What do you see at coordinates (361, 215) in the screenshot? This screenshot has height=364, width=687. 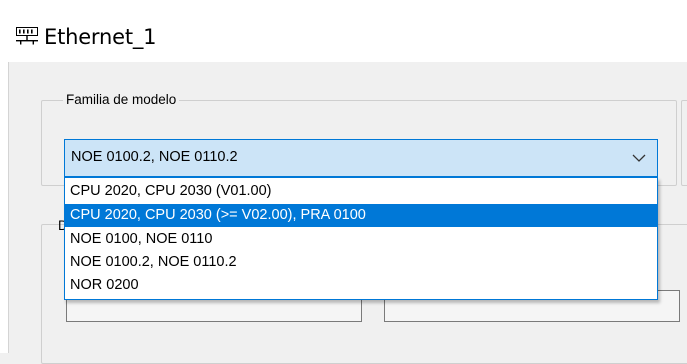 I see `dropdown-option-highlighted: CPU 2020, CPU 2030 (>= V02.00), PRA 0100` at bounding box center [361, 215].